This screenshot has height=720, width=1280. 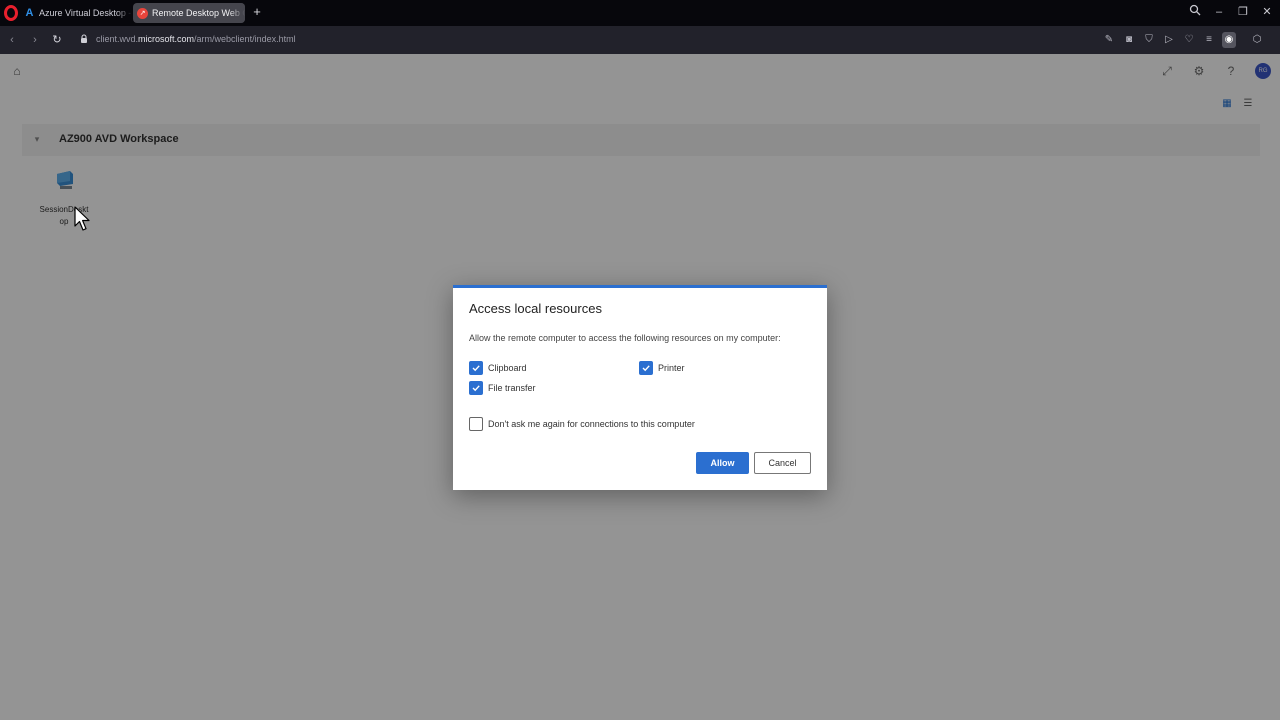 I want to click on checkbox-unchecked-icon, so click(x=476, y=424).